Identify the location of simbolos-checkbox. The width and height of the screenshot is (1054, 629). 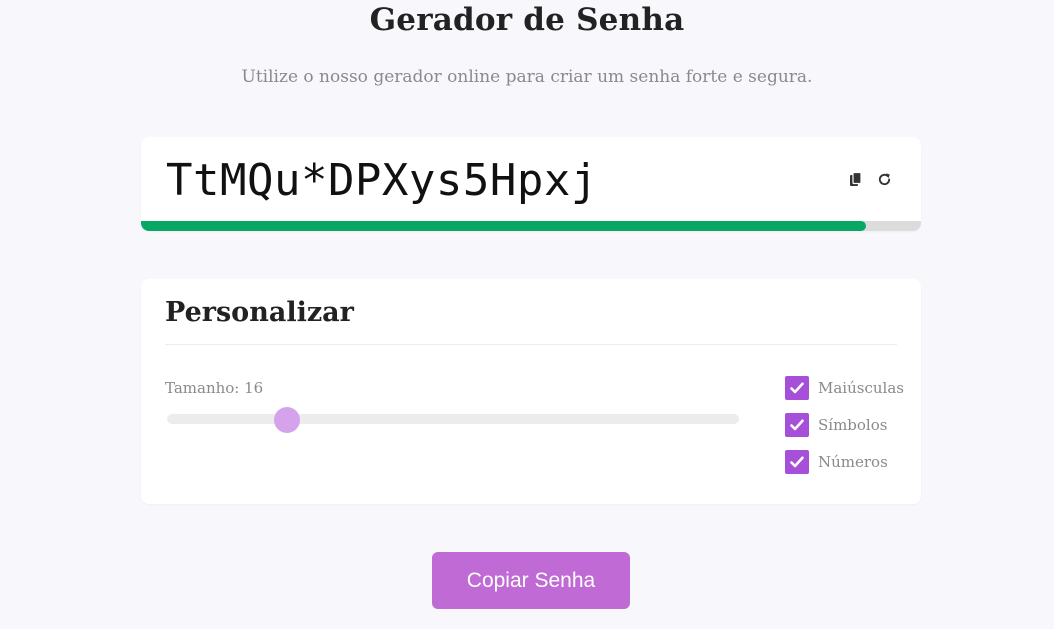
(797, 425).